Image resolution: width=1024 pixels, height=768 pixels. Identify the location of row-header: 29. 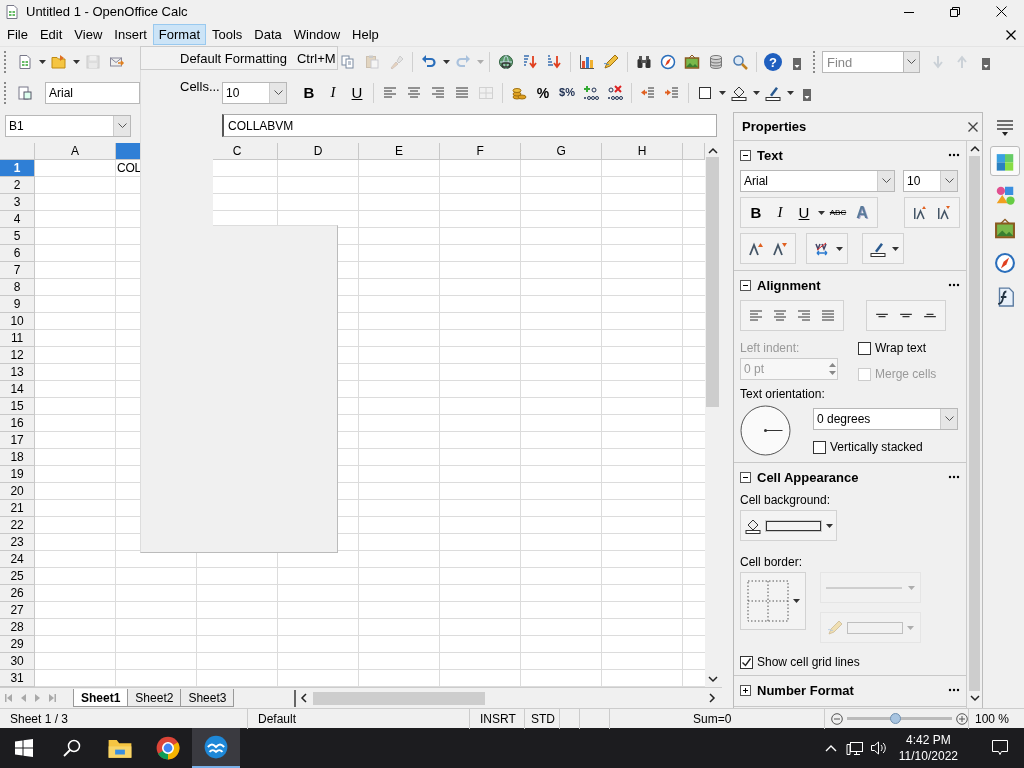
(17, 644).